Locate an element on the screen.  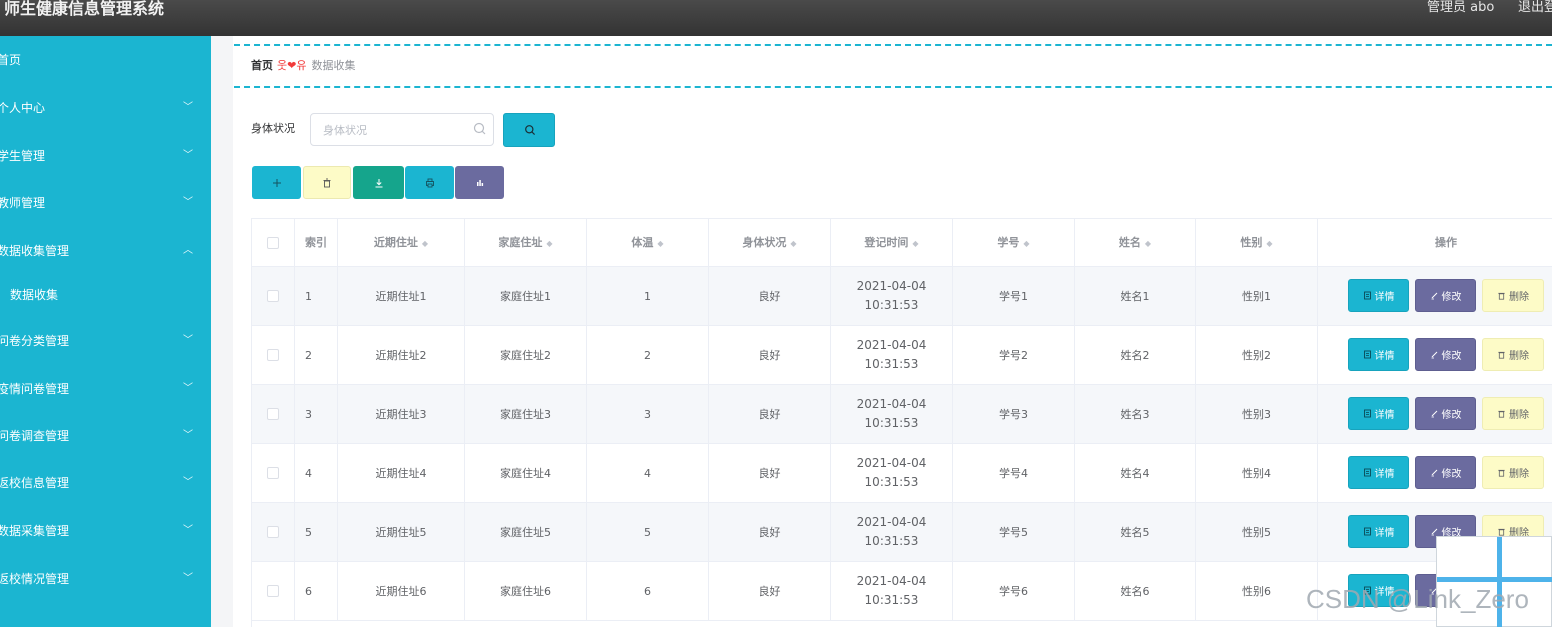
cell-index-value: 6 is located at coordinates (308, 591).